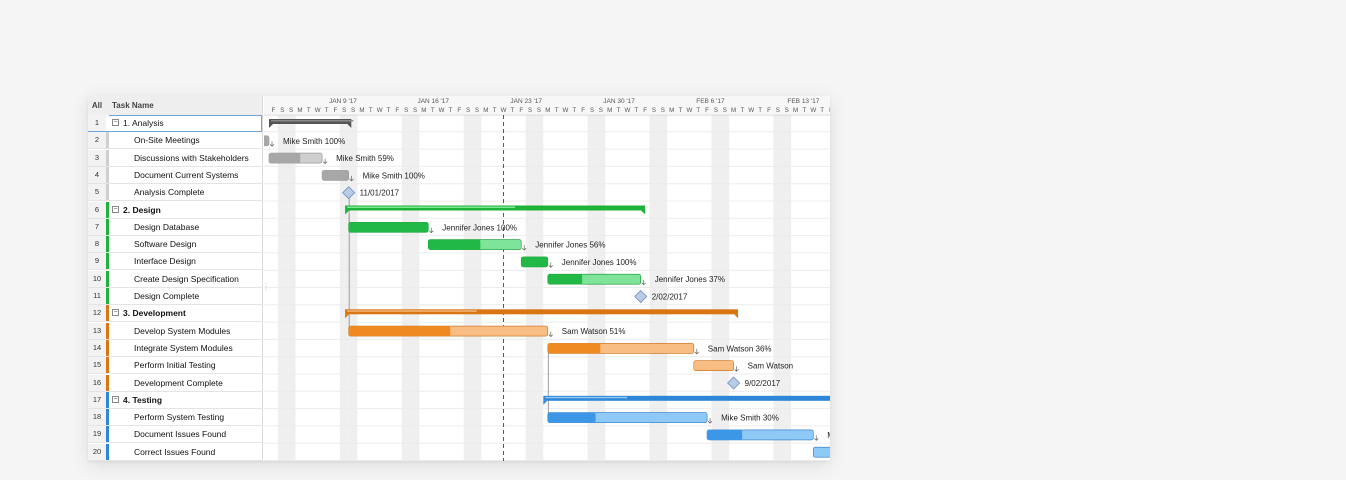 The image size is (1346, 480). What do you see at coordinates (97, 313) in the screenshot?
I see `row-number: 12` at bounding box center [97, 313].